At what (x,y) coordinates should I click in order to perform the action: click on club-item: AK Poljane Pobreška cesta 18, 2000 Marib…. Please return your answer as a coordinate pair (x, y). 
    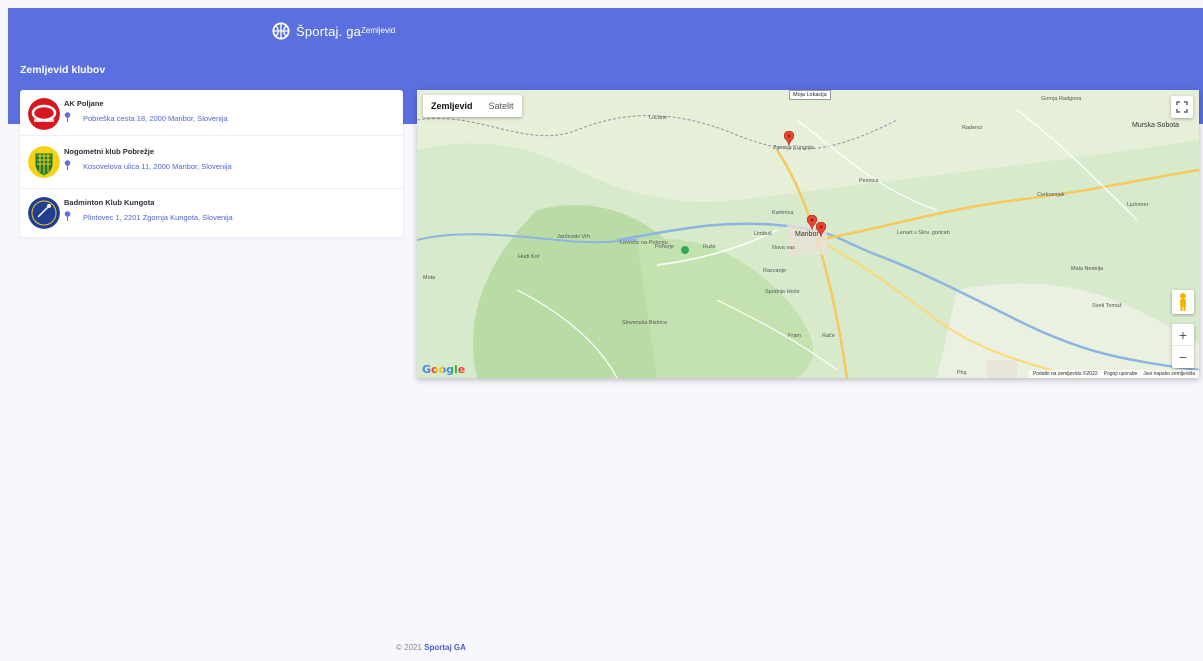
    Looking at the image, I should click on (211, 113).